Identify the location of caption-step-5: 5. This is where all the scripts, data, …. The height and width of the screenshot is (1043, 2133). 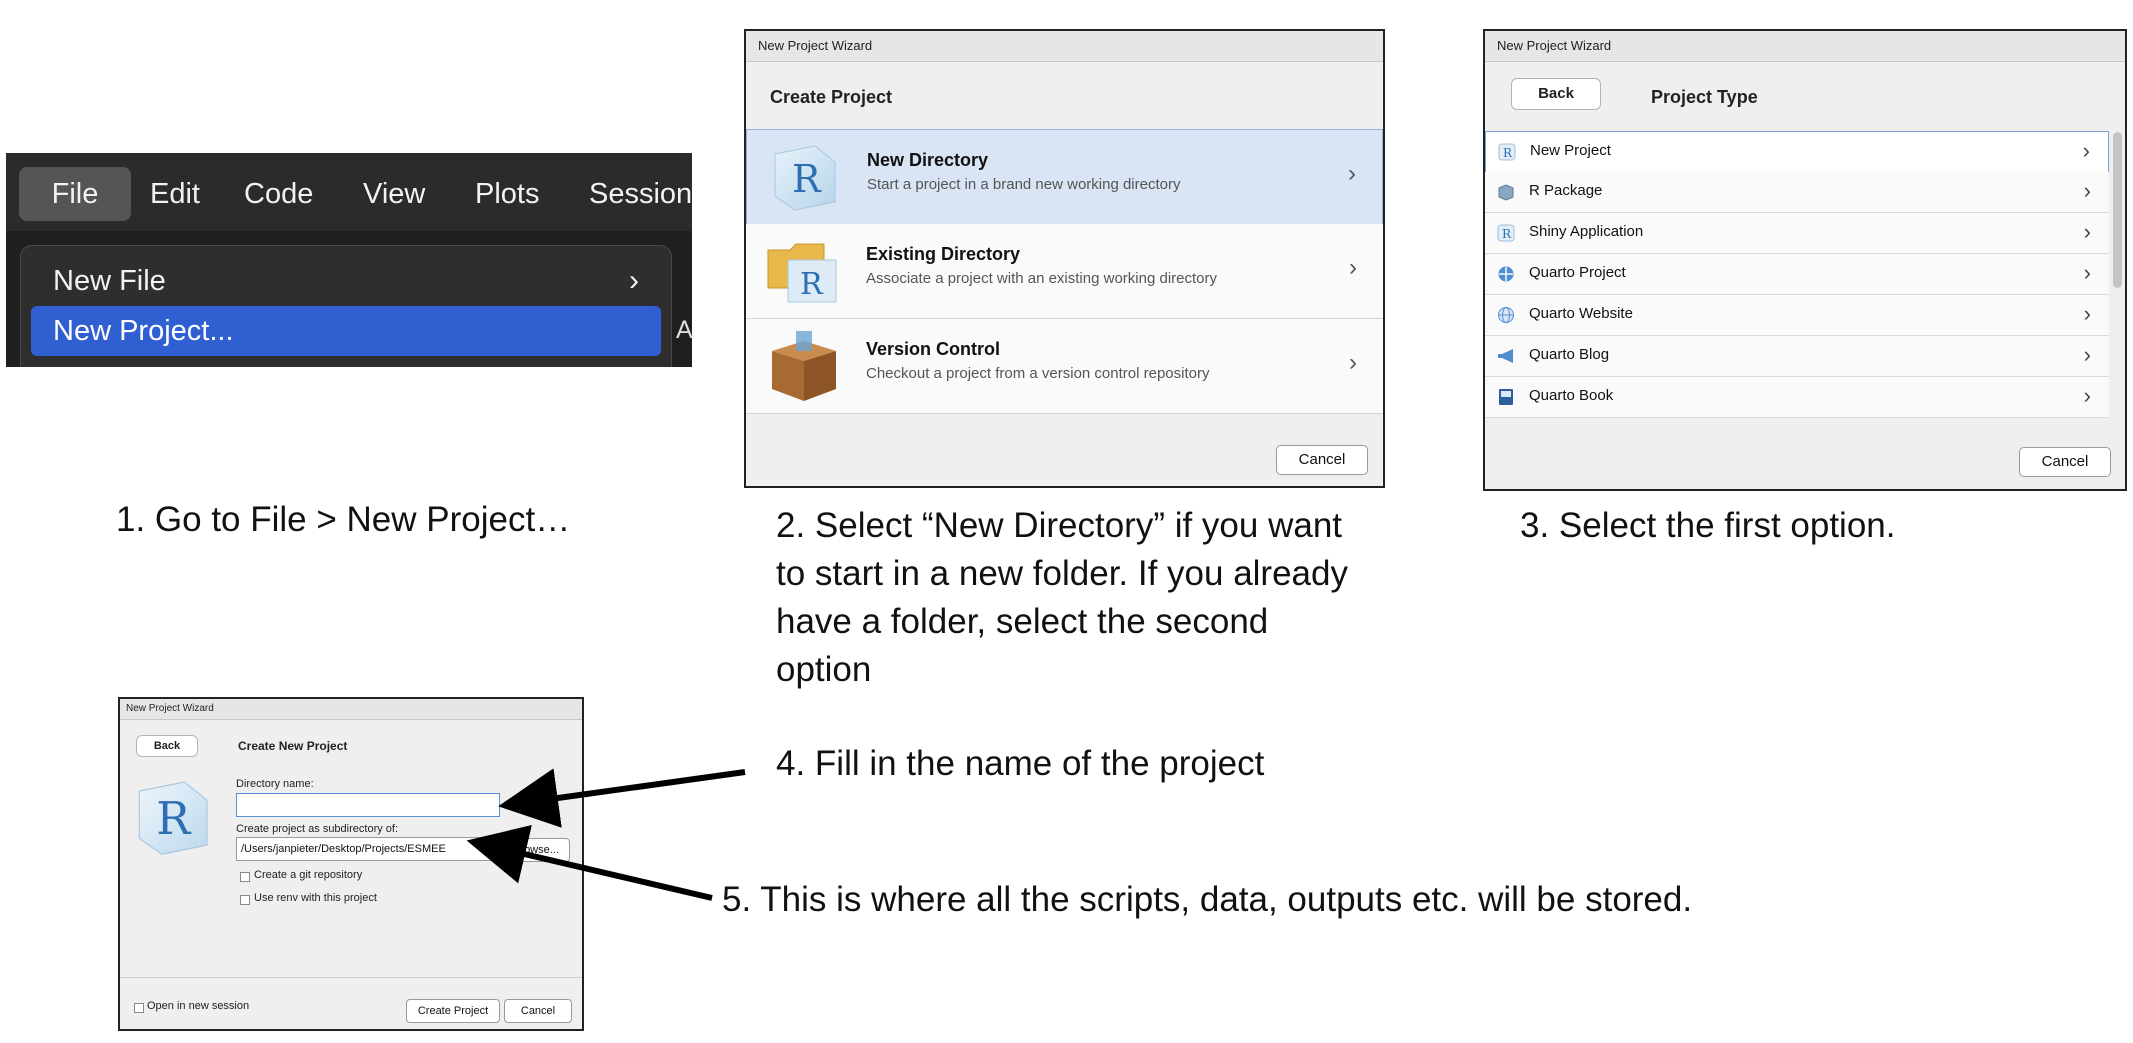
(1207, 899).